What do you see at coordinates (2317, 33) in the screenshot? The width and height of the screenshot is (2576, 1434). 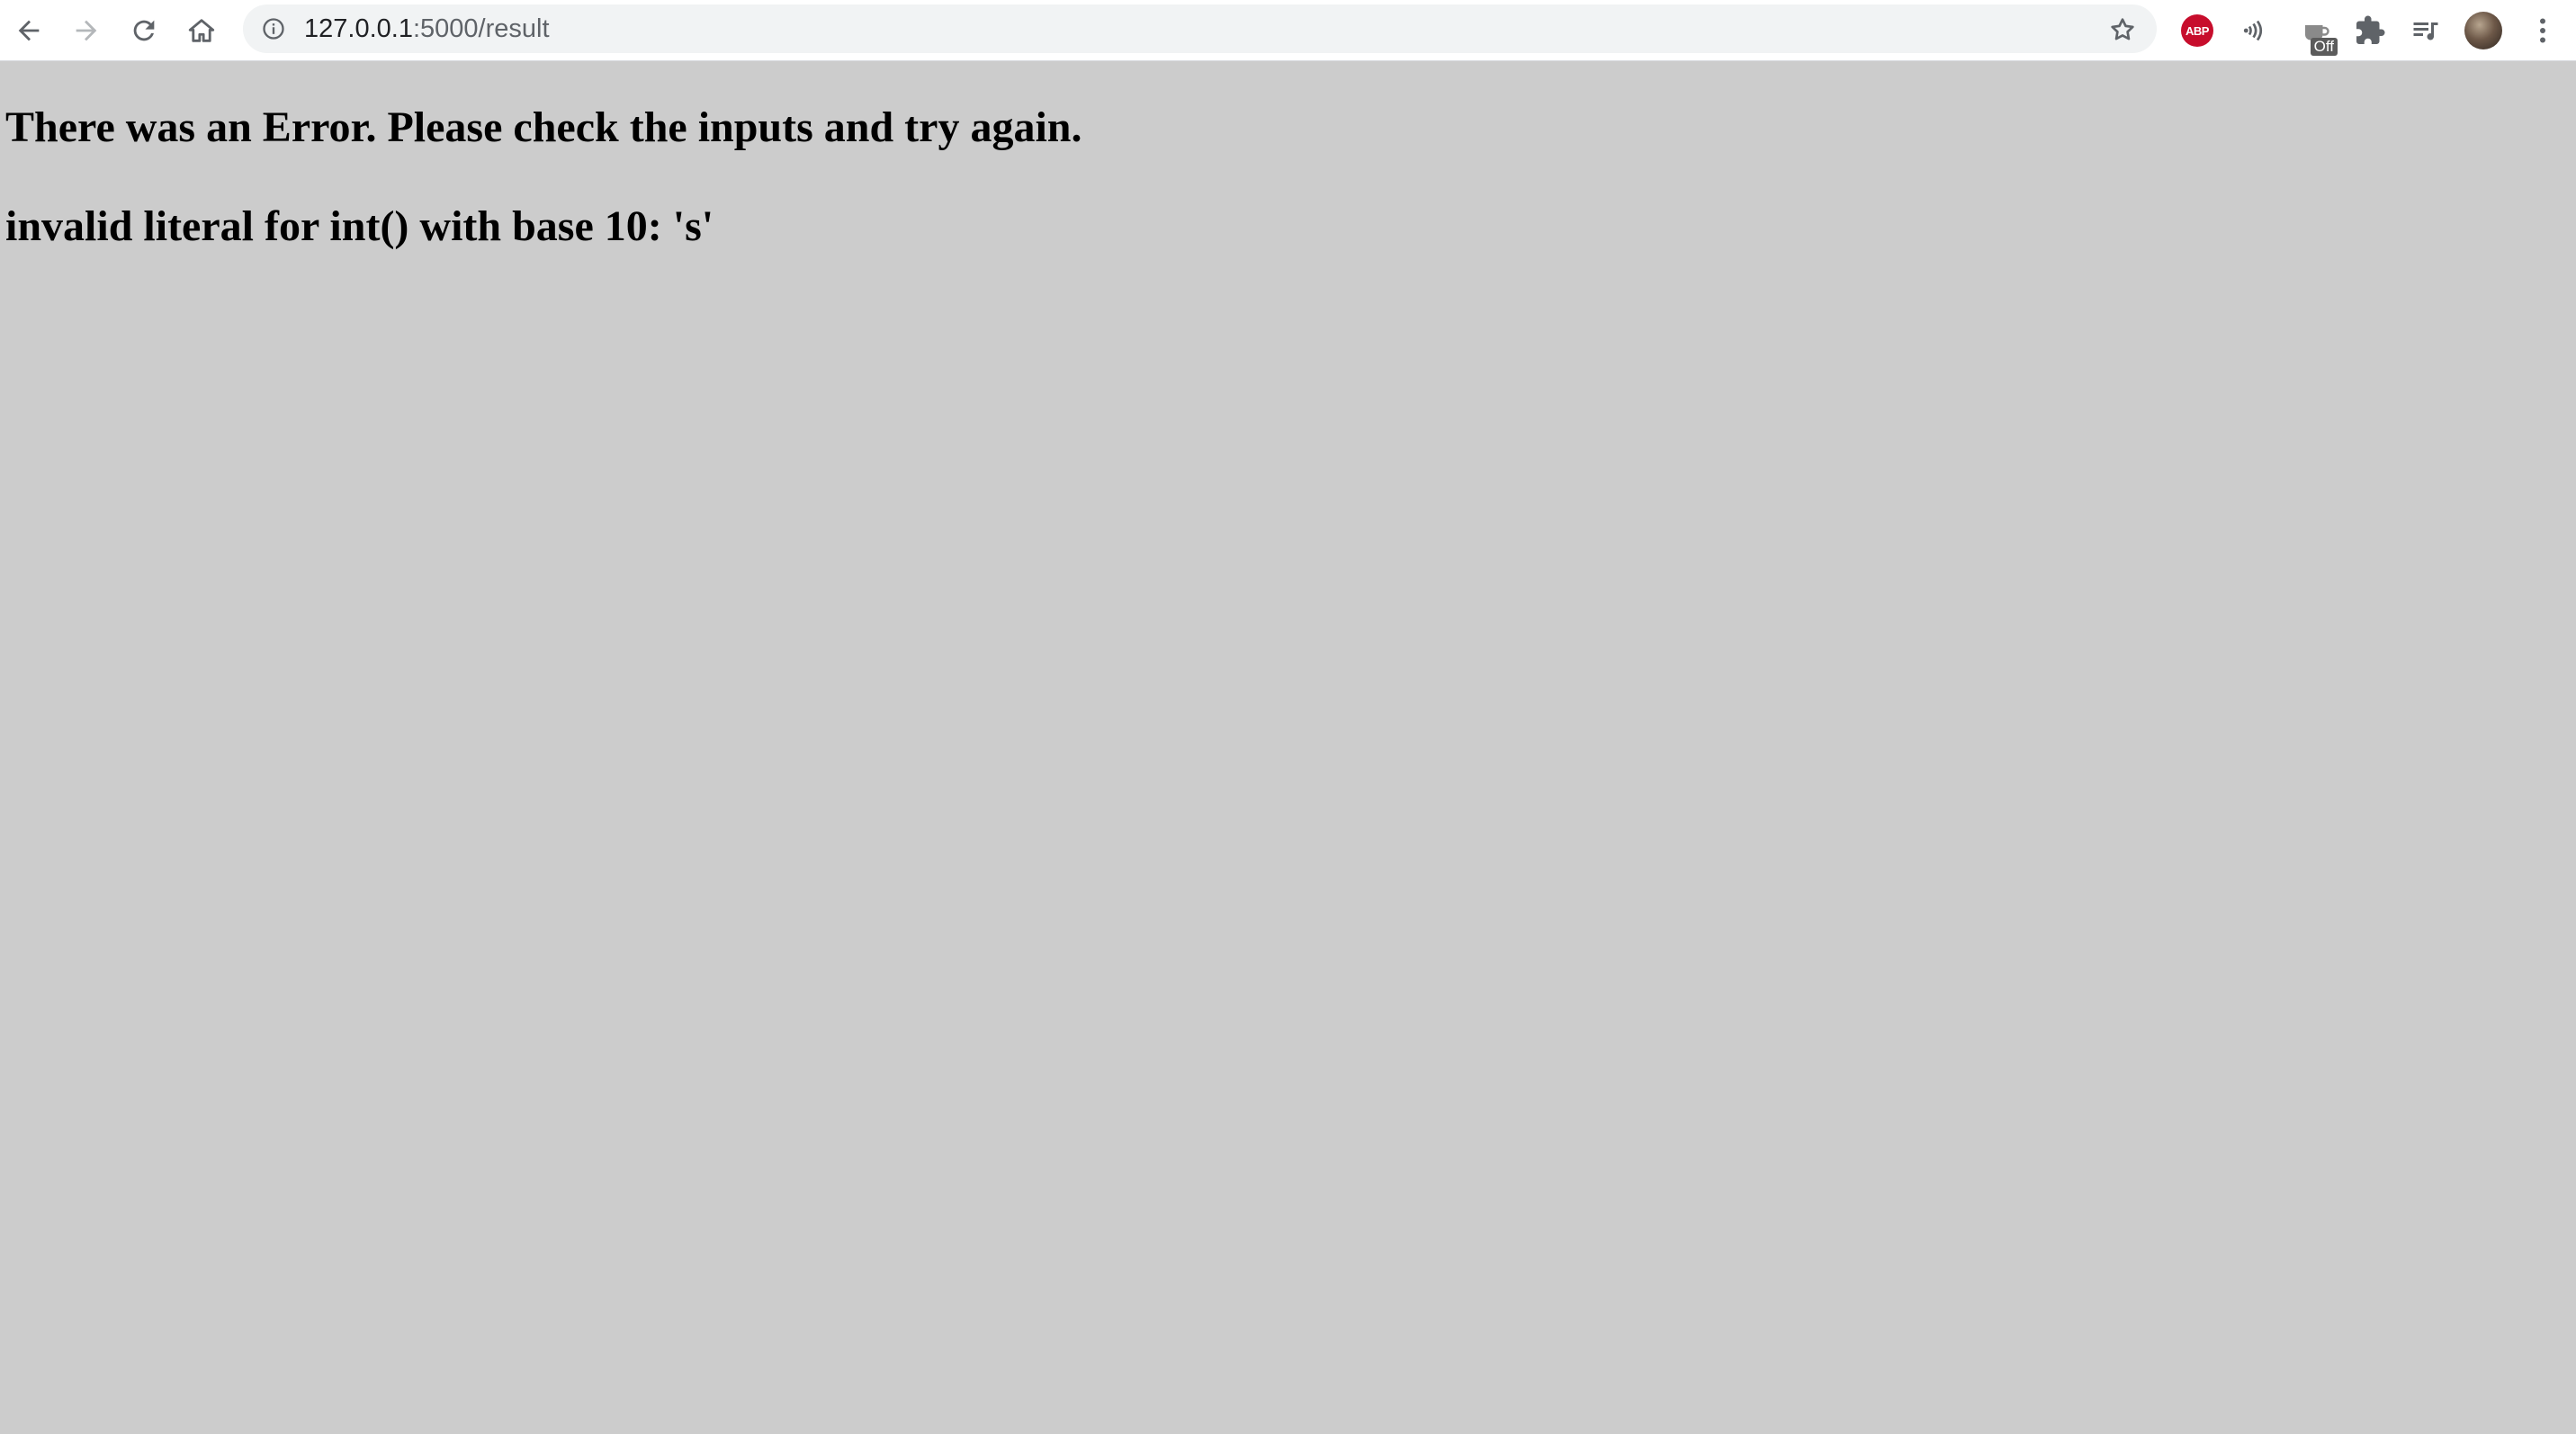 I see `coffee-extension-button: Off` at bounding box center [2317, 33].